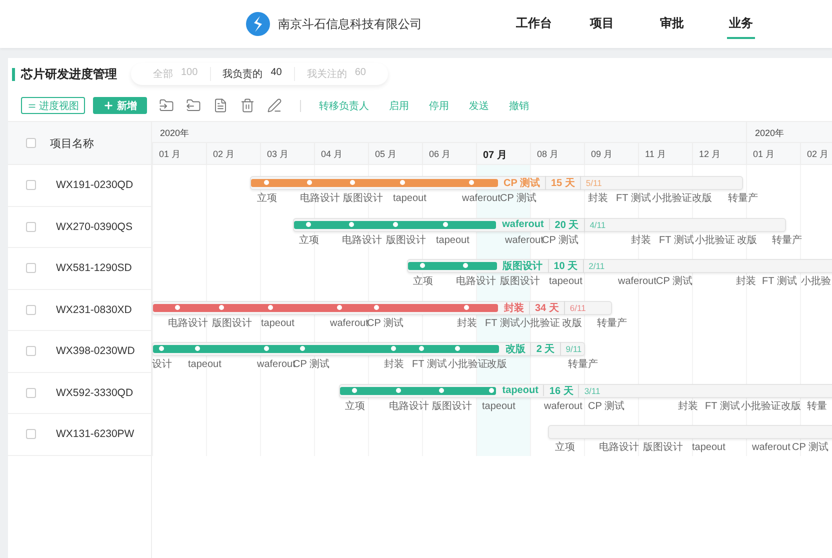 The width and height of the screenshot is (832, 558). I want to click on progress-count: 6/11, so click(577, 307).